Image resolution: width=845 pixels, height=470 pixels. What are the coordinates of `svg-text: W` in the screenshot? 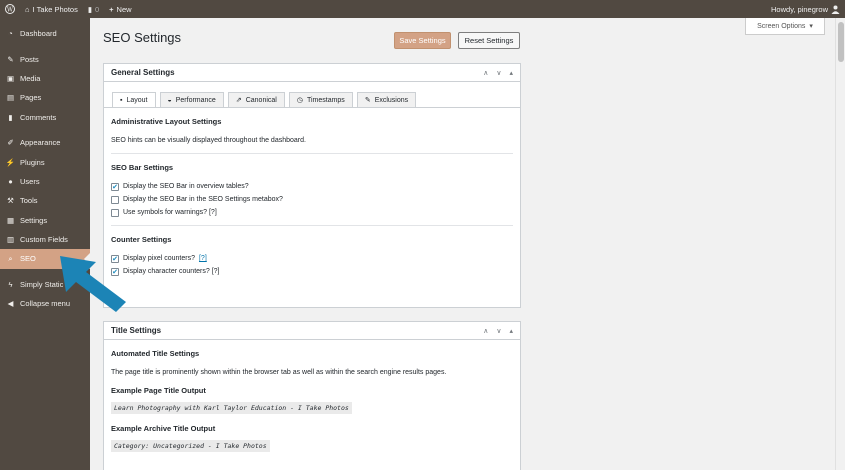 It's located at (10, 9).